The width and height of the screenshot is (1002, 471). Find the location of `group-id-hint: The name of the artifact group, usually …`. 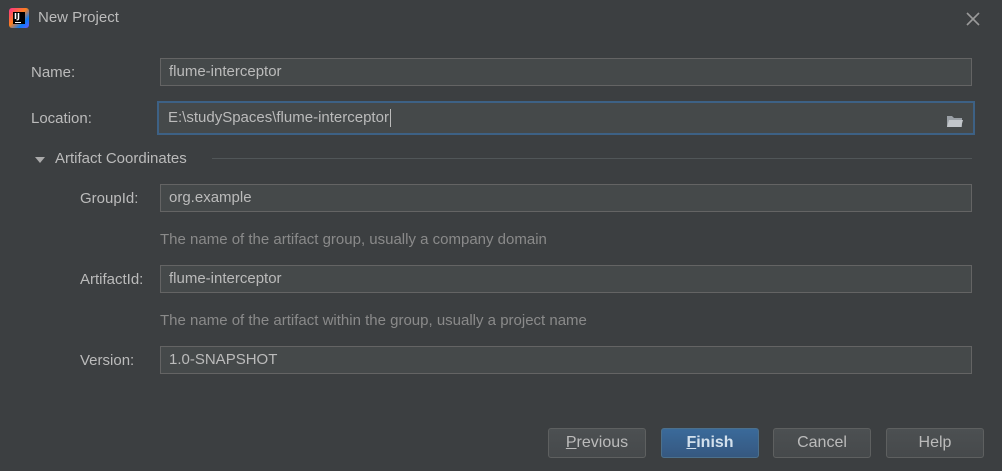

group-id-hint: The name of the artifact group, usually … is located at coordinates (353, 239).